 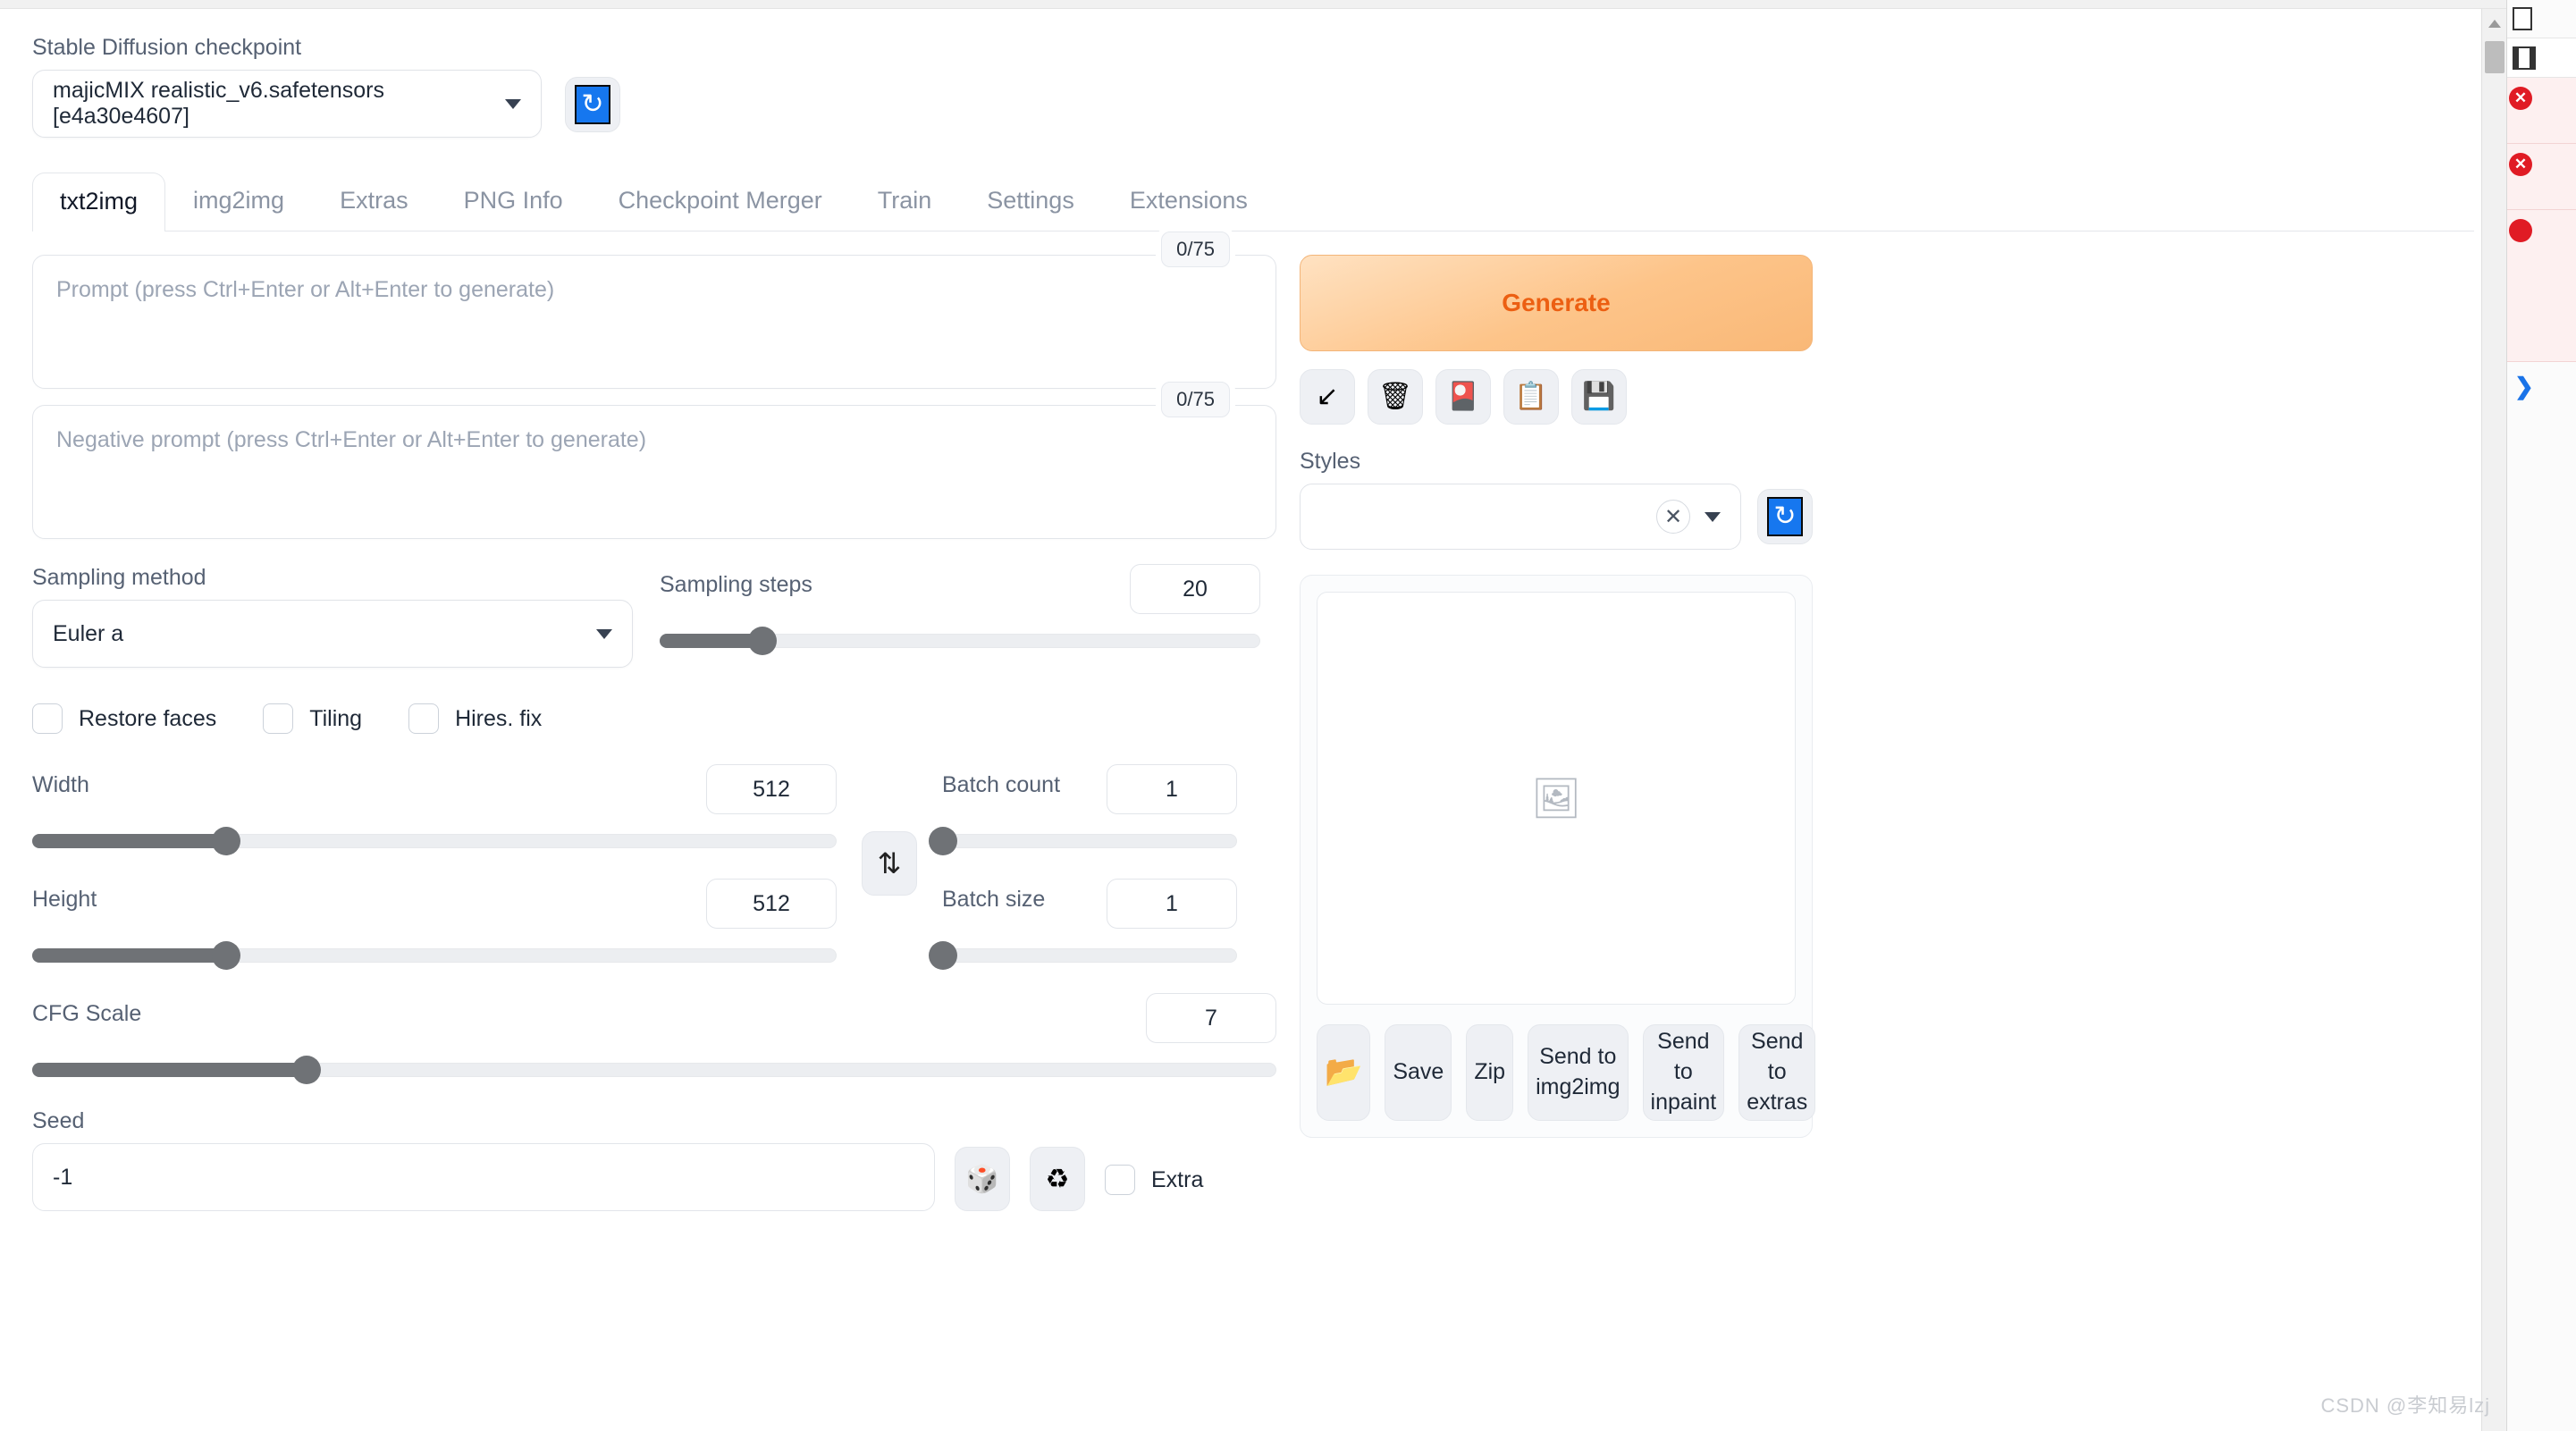 I want to click on send-to-img2img-button: Send to img2img, so click(x=1579, y=1072).